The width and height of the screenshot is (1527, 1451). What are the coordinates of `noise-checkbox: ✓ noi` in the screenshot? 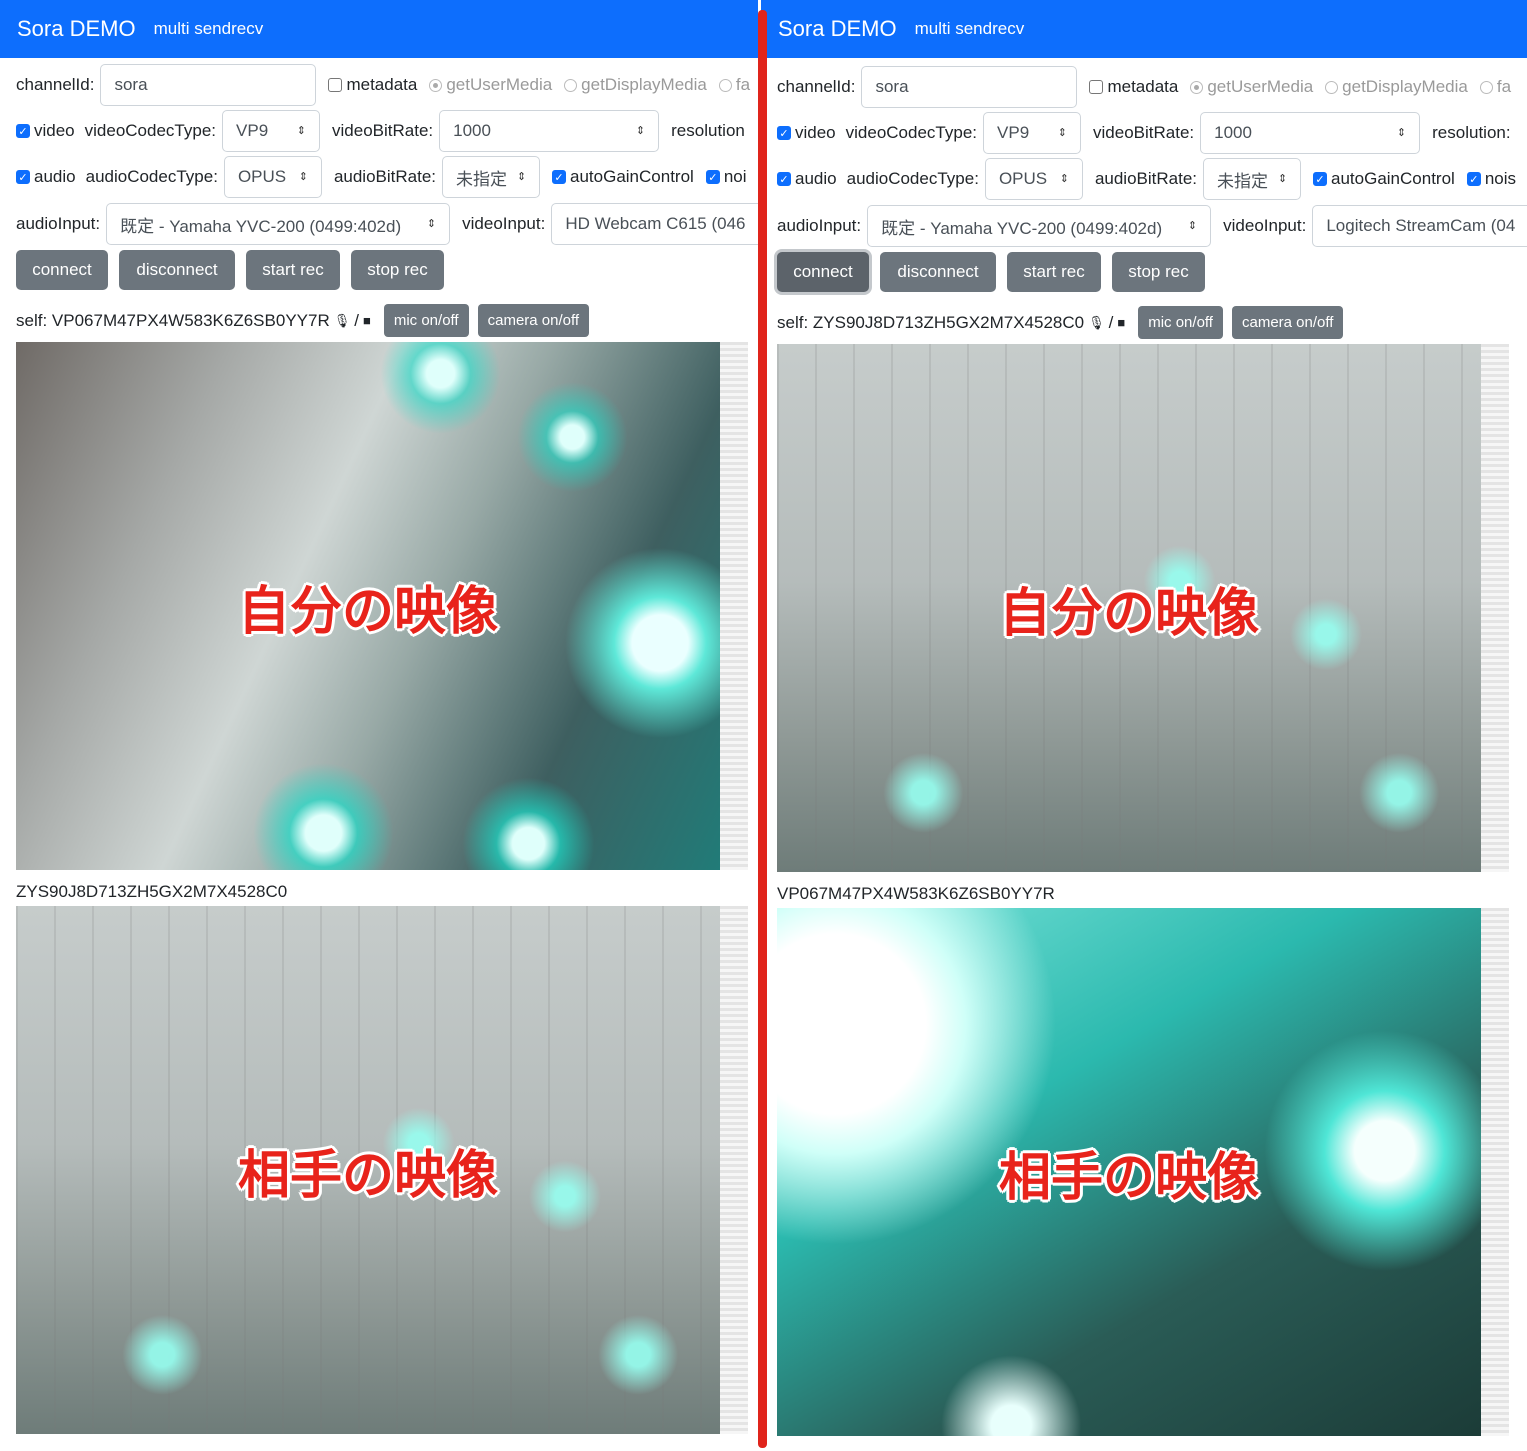 It's located at (726, 177).